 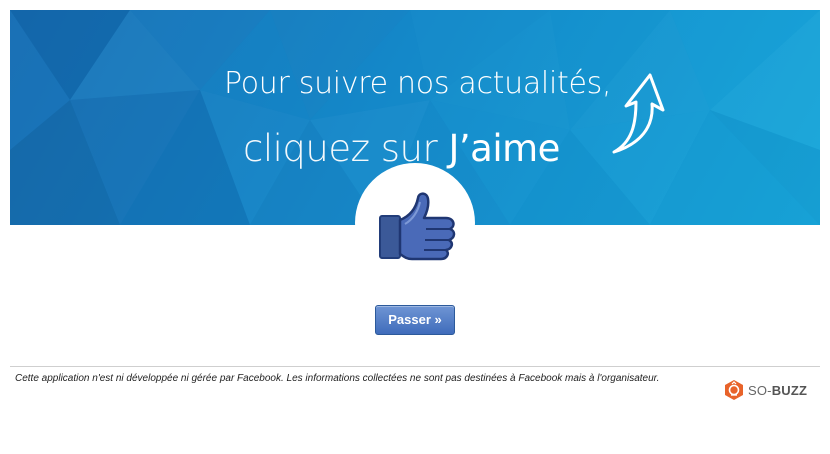 What do you see at coordinates (415, 320) in the screenshot?
I see `skip-button: Passer »` at bounding box center [415, 320].